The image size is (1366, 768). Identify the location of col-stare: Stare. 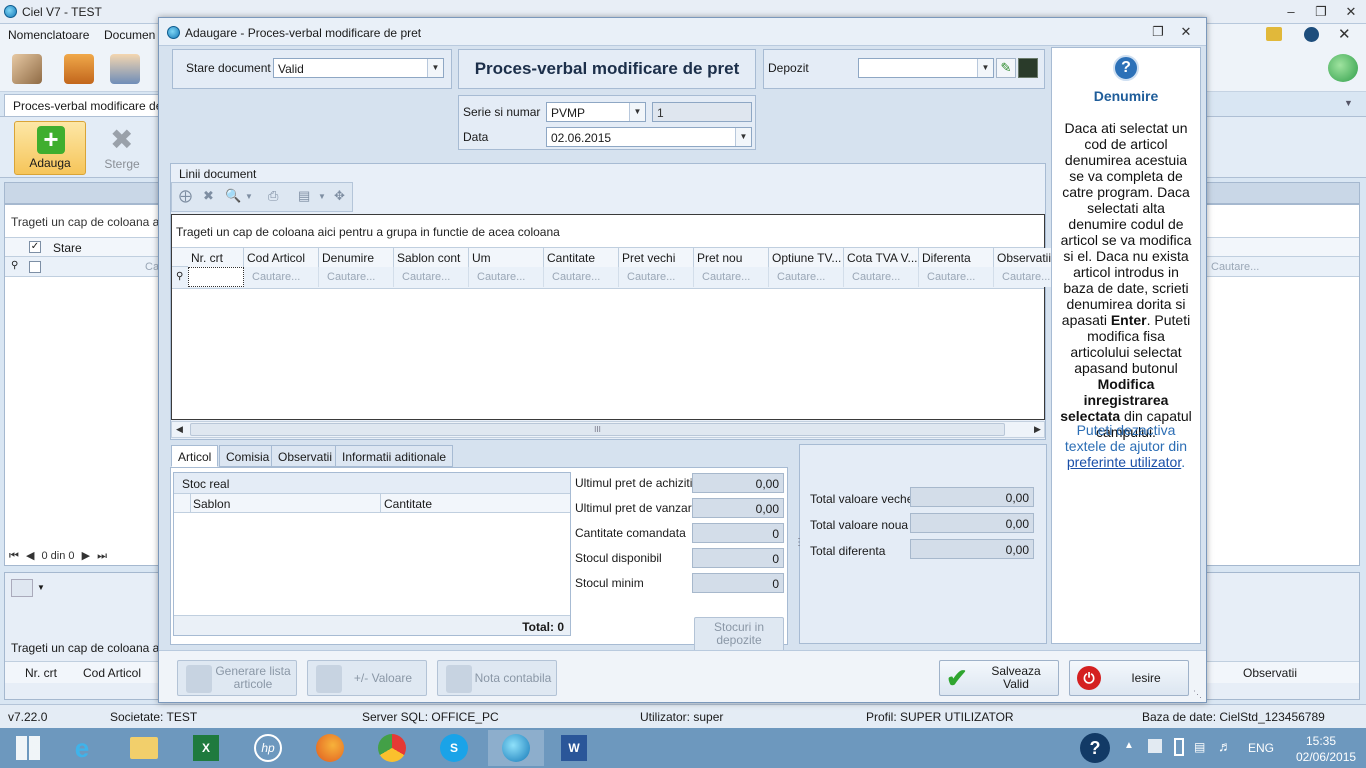
(67, 248).